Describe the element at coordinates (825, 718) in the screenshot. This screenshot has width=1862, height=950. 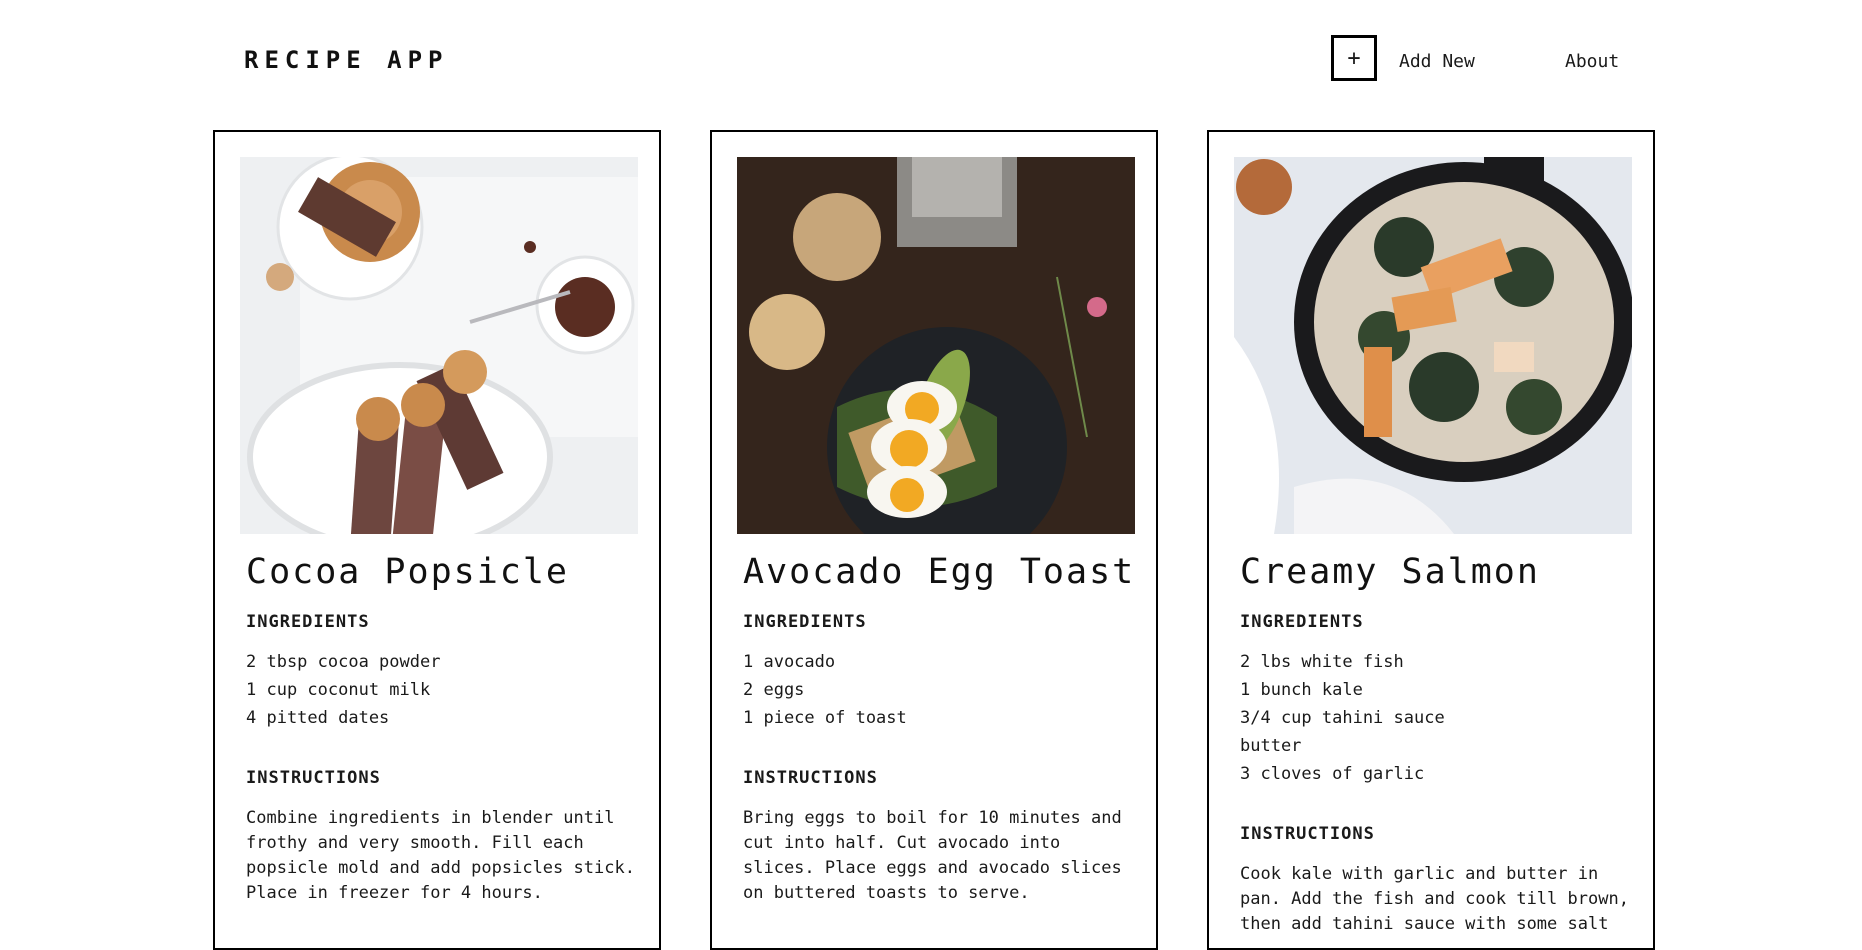
I see `ingredient-item: 1 piece of toast` at that location.